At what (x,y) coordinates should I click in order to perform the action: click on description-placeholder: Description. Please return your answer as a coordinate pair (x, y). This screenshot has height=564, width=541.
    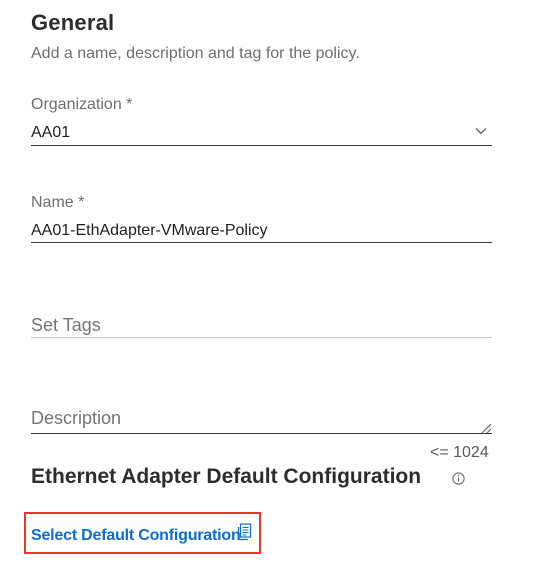
    Looking at the image, I should click on (76, 418).